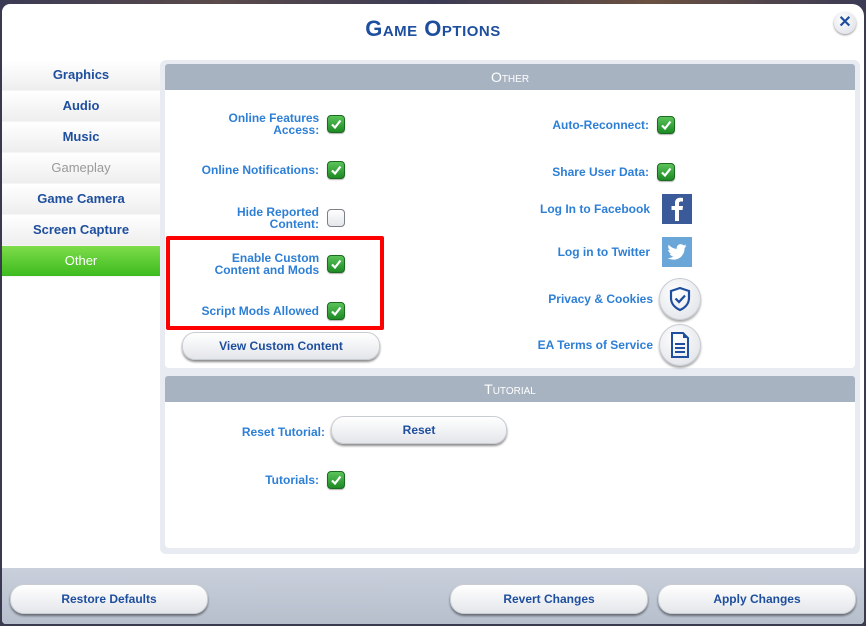 This screenshot has height=626, width=866. Describe the element at coordinates (281, 346) in the screenshot. I see `view-custom-content-button: View Custom Content` at that location.